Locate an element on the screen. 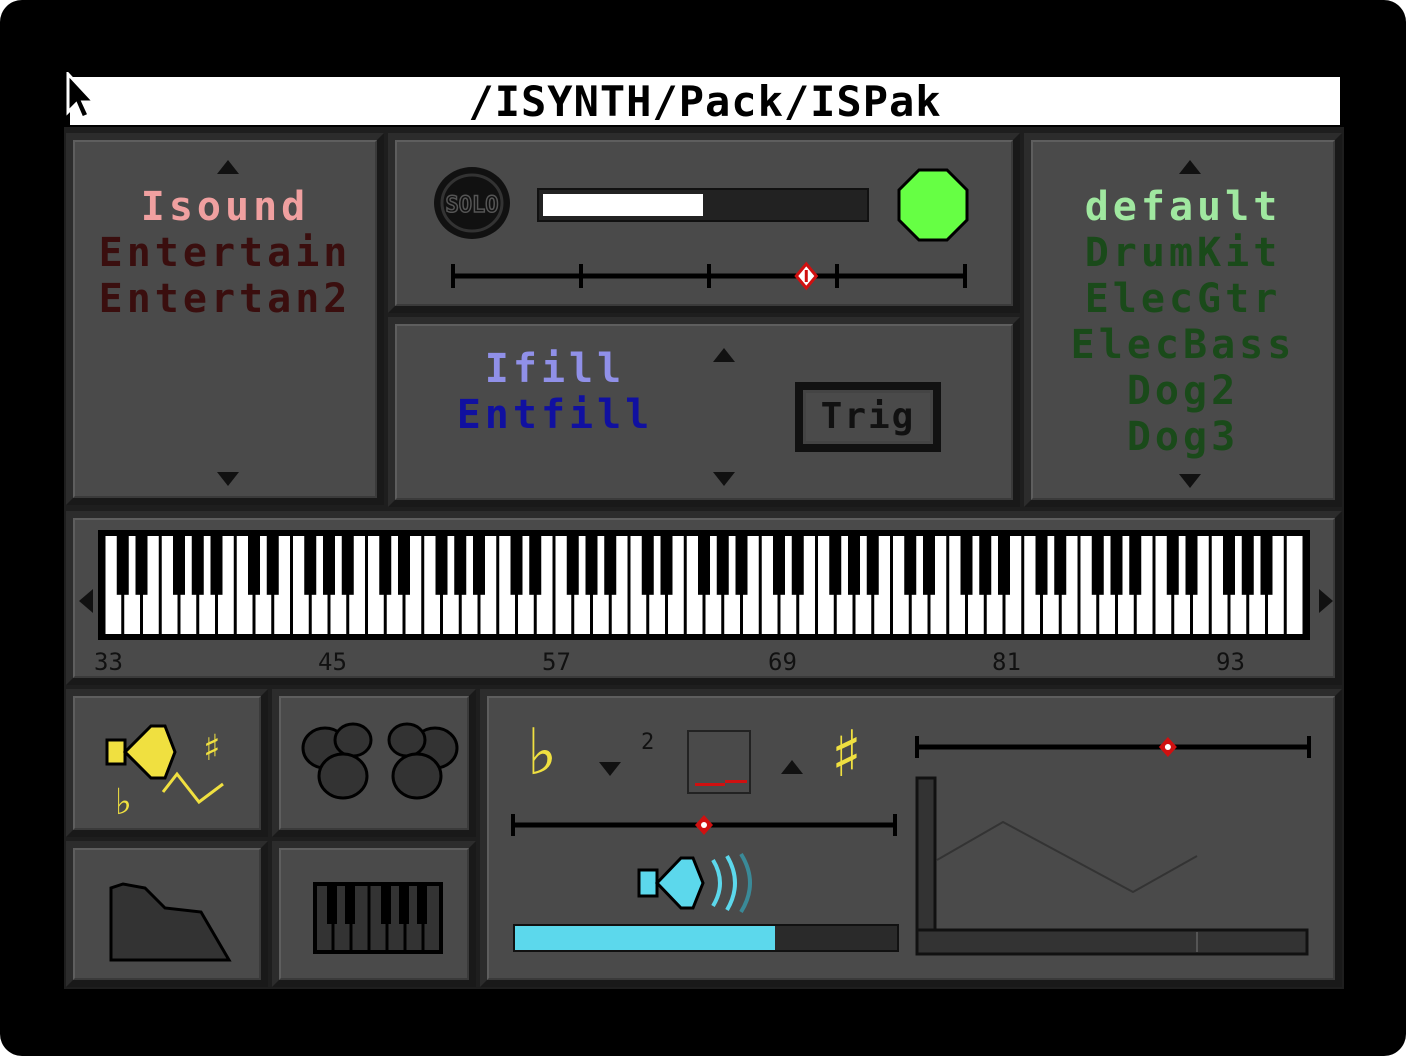  instrument-item: Entertan2 is located at coordinates (225, 299).